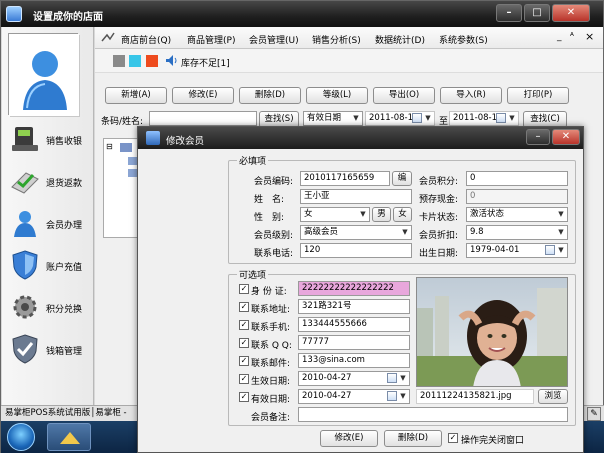 The height and width of the screenshot is (453, 604). I want to click on export-button: 导出(O), so click(404, 95).